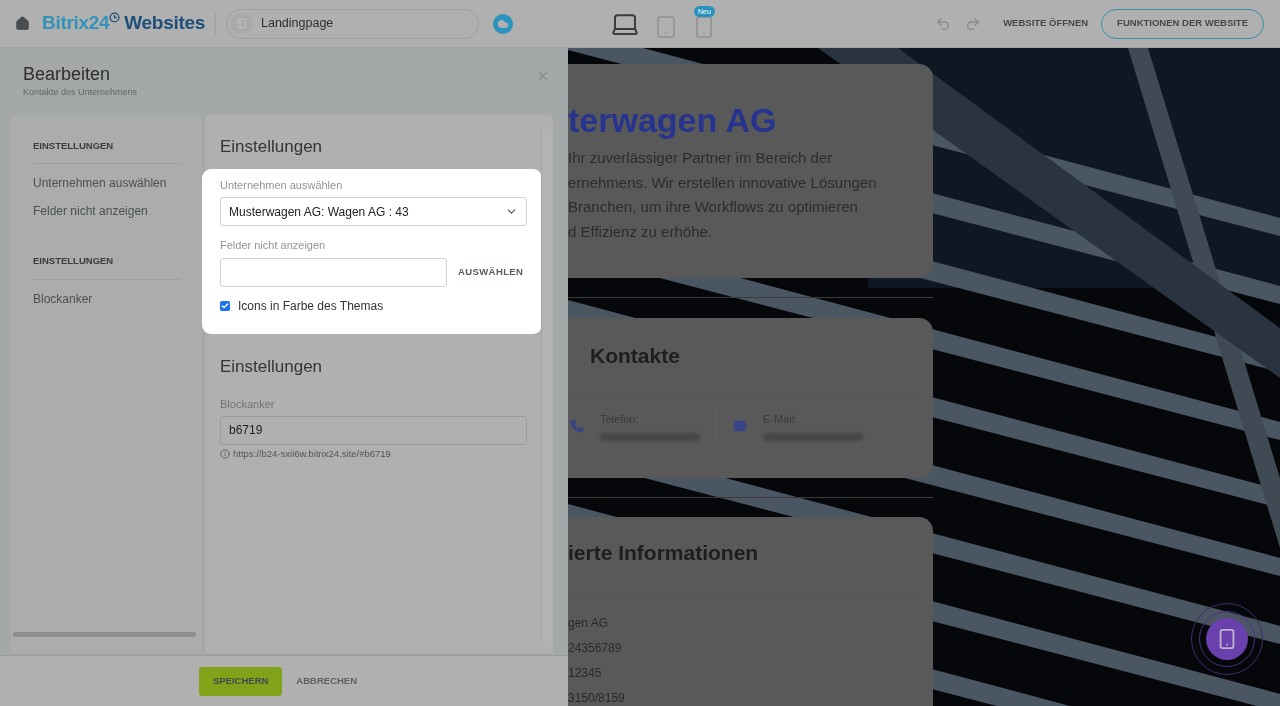 The height and width of the screenshot is (706, 1280). Describe the element at coordinates (164, 23) in the screenshot. I see `brand-logo-text: Websites` at that location.